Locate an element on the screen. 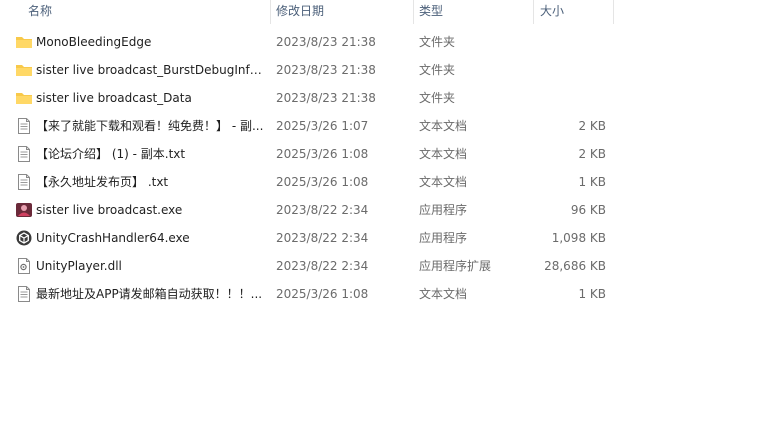 The height and width of the screenshot is (441, 759). app-exe-icon is located at coordinates (24, 210).